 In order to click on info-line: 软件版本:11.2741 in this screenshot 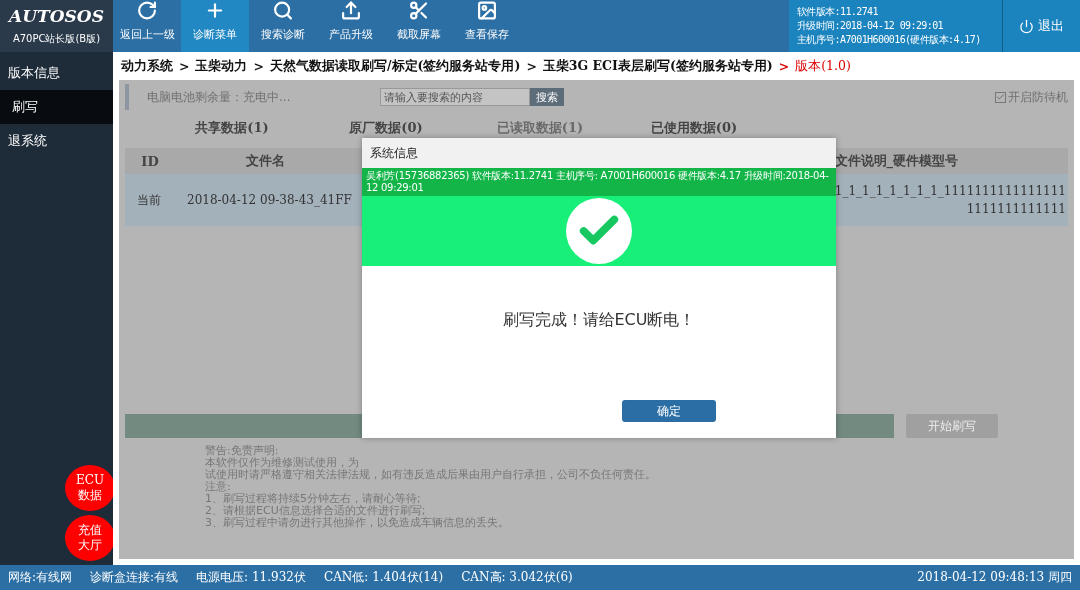, I will do `click(838, 12)`.